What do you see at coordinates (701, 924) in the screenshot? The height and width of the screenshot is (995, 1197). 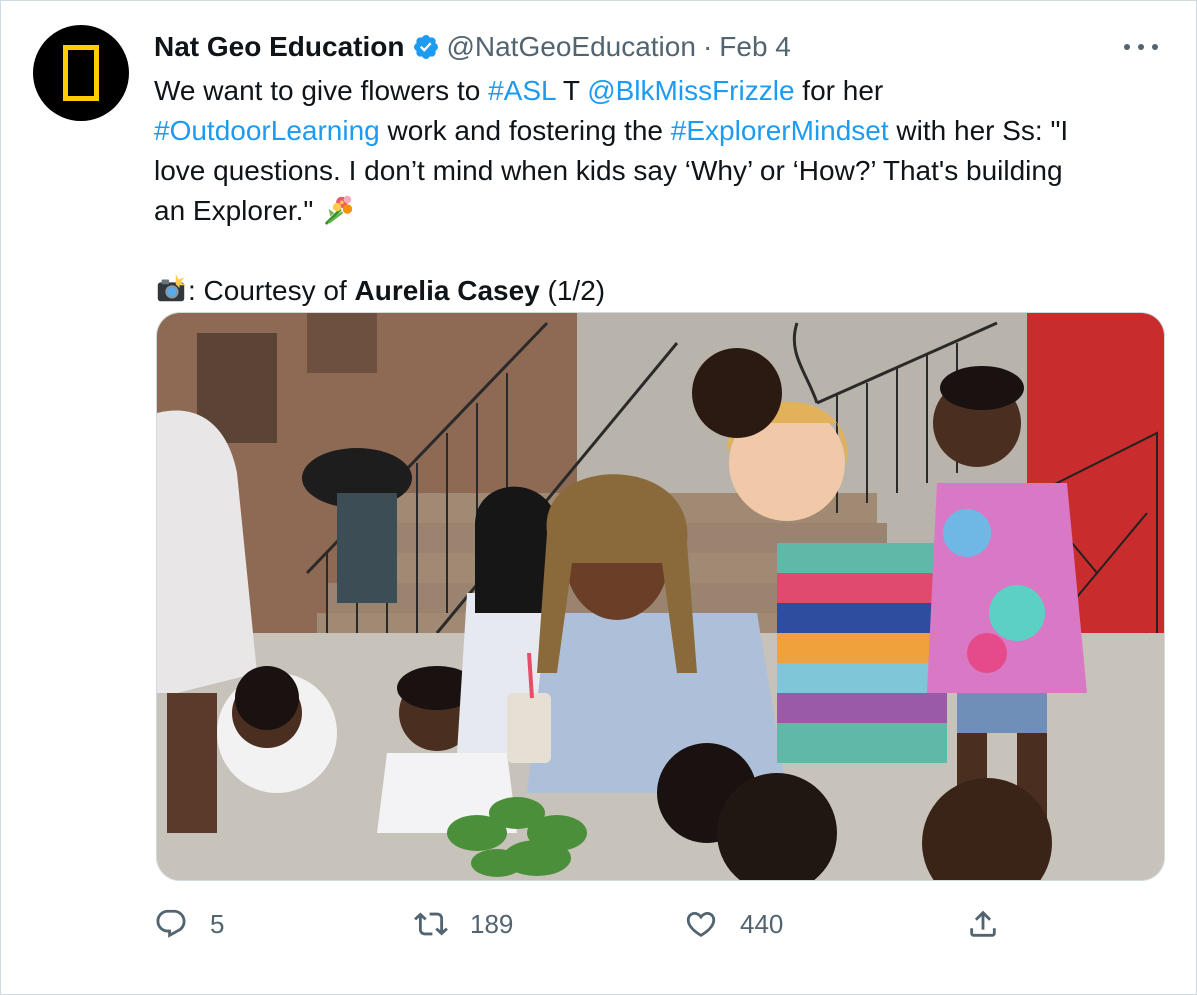 I see `heart-icon` at bounding box center [701, 924].